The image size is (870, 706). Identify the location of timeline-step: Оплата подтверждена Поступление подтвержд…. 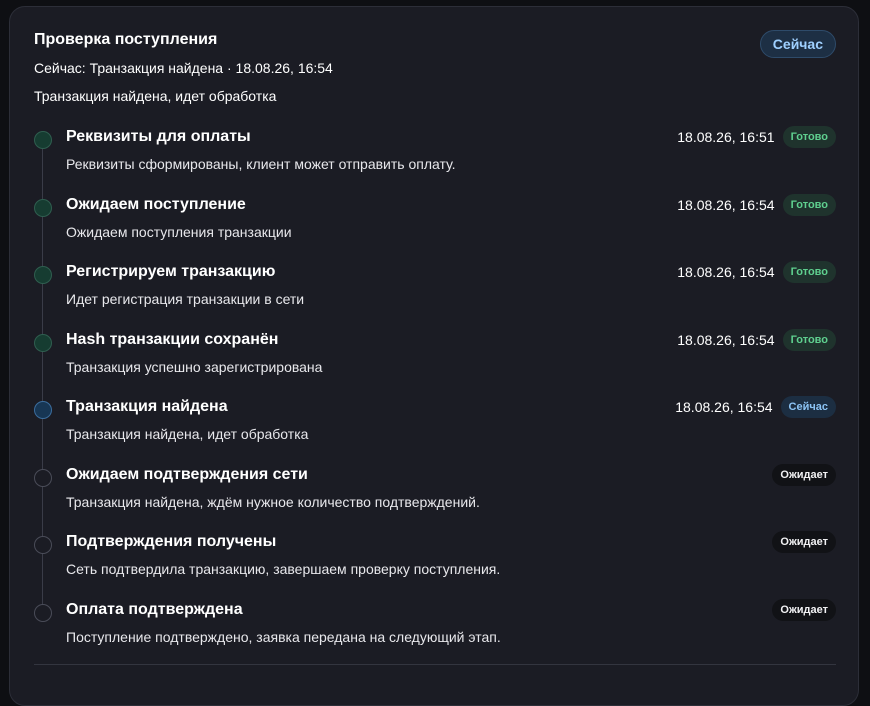
(434, 630).